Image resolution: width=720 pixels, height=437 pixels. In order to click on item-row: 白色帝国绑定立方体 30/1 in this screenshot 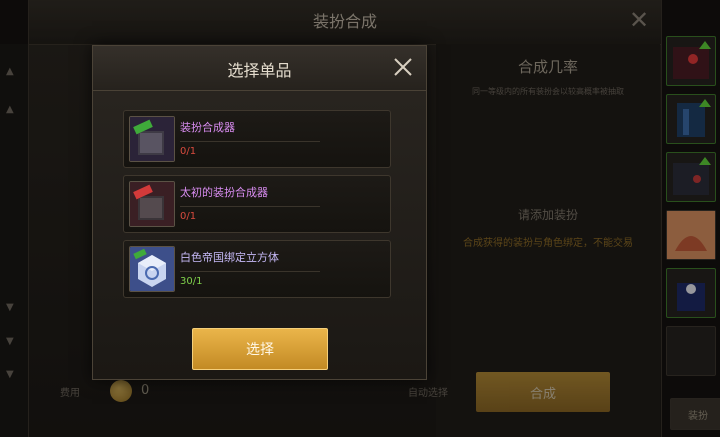, I will do `click(257, 269)`.